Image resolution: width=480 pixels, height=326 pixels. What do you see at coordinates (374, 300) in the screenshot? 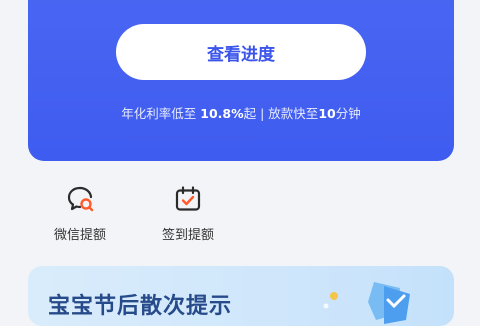
I see `shield-illustration-icon` at bounding box center [374, 300].